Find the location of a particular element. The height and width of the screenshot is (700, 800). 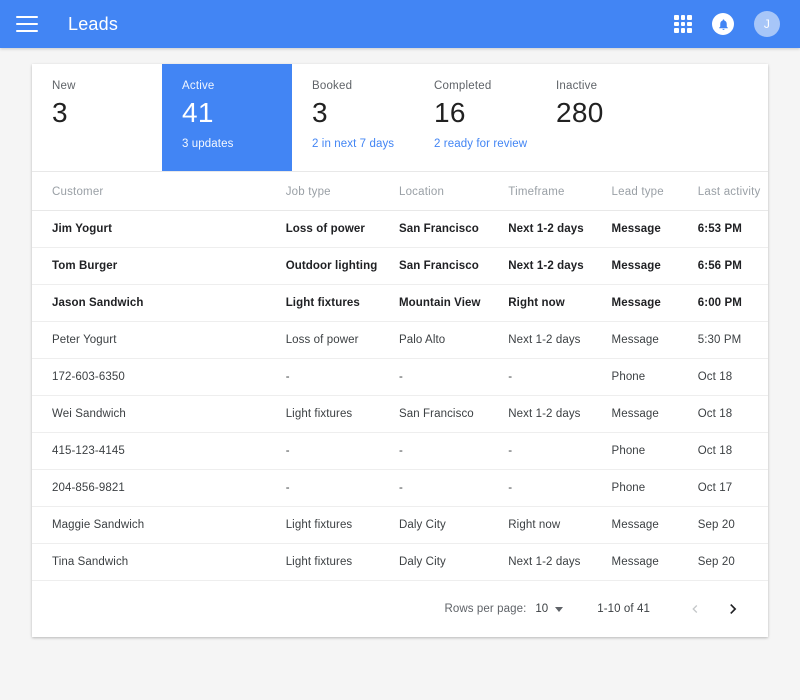

stat-card-booked: Booked 3 2 in next 7 days is located at coordinates (353, 117).